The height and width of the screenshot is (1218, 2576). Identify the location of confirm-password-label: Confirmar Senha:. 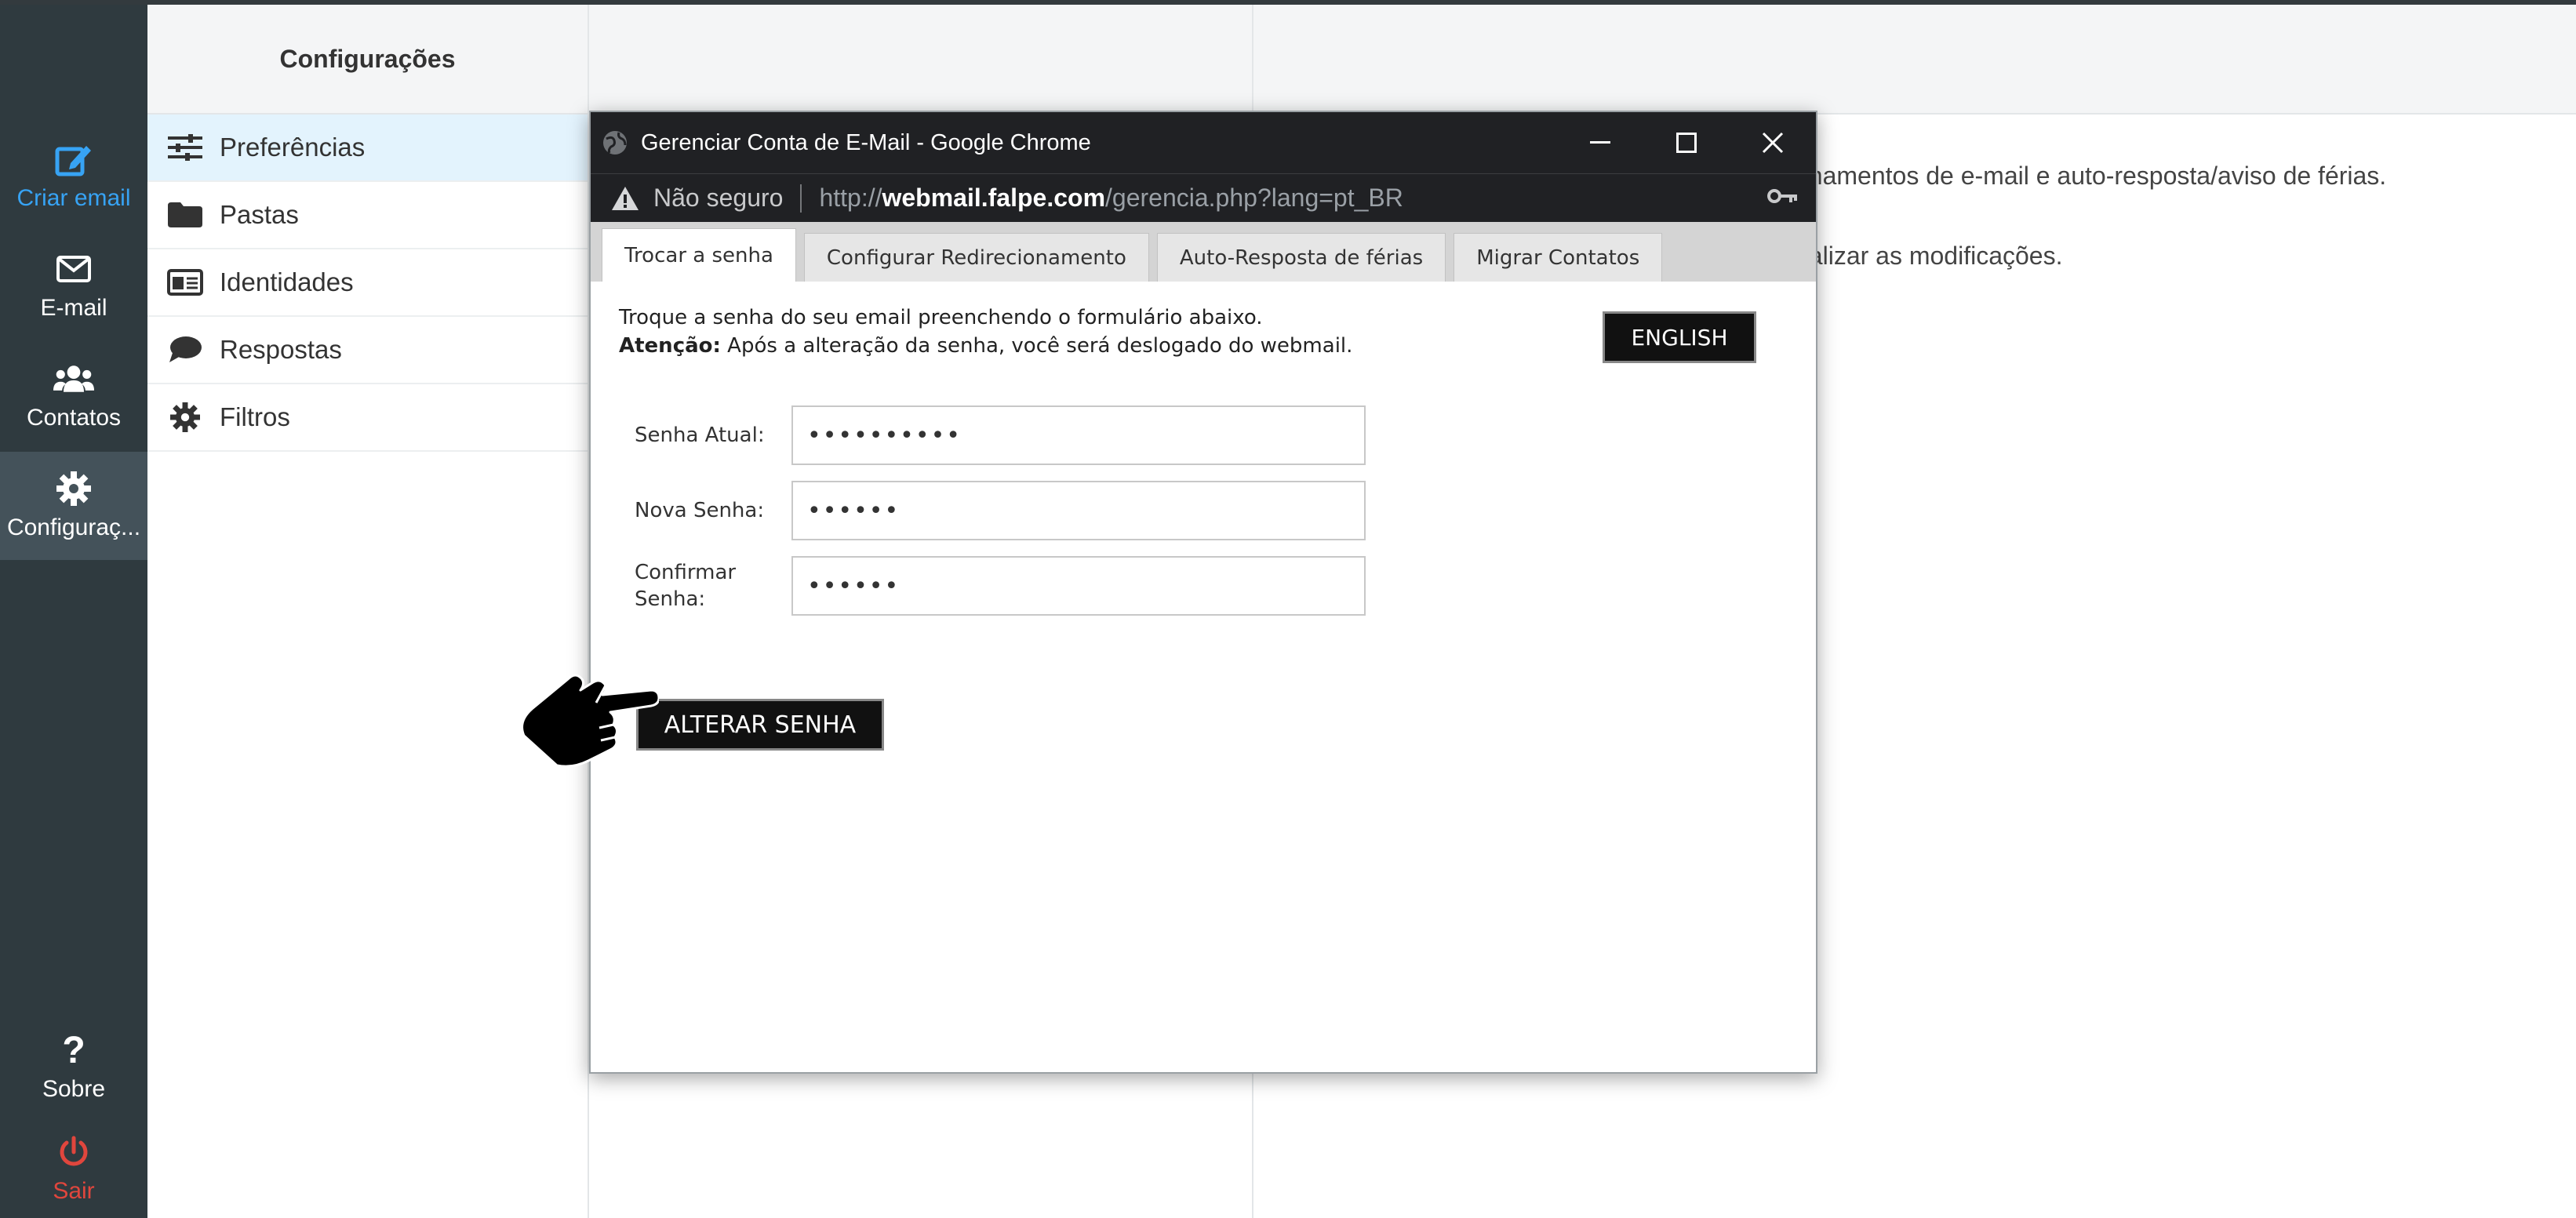
(686, 586).